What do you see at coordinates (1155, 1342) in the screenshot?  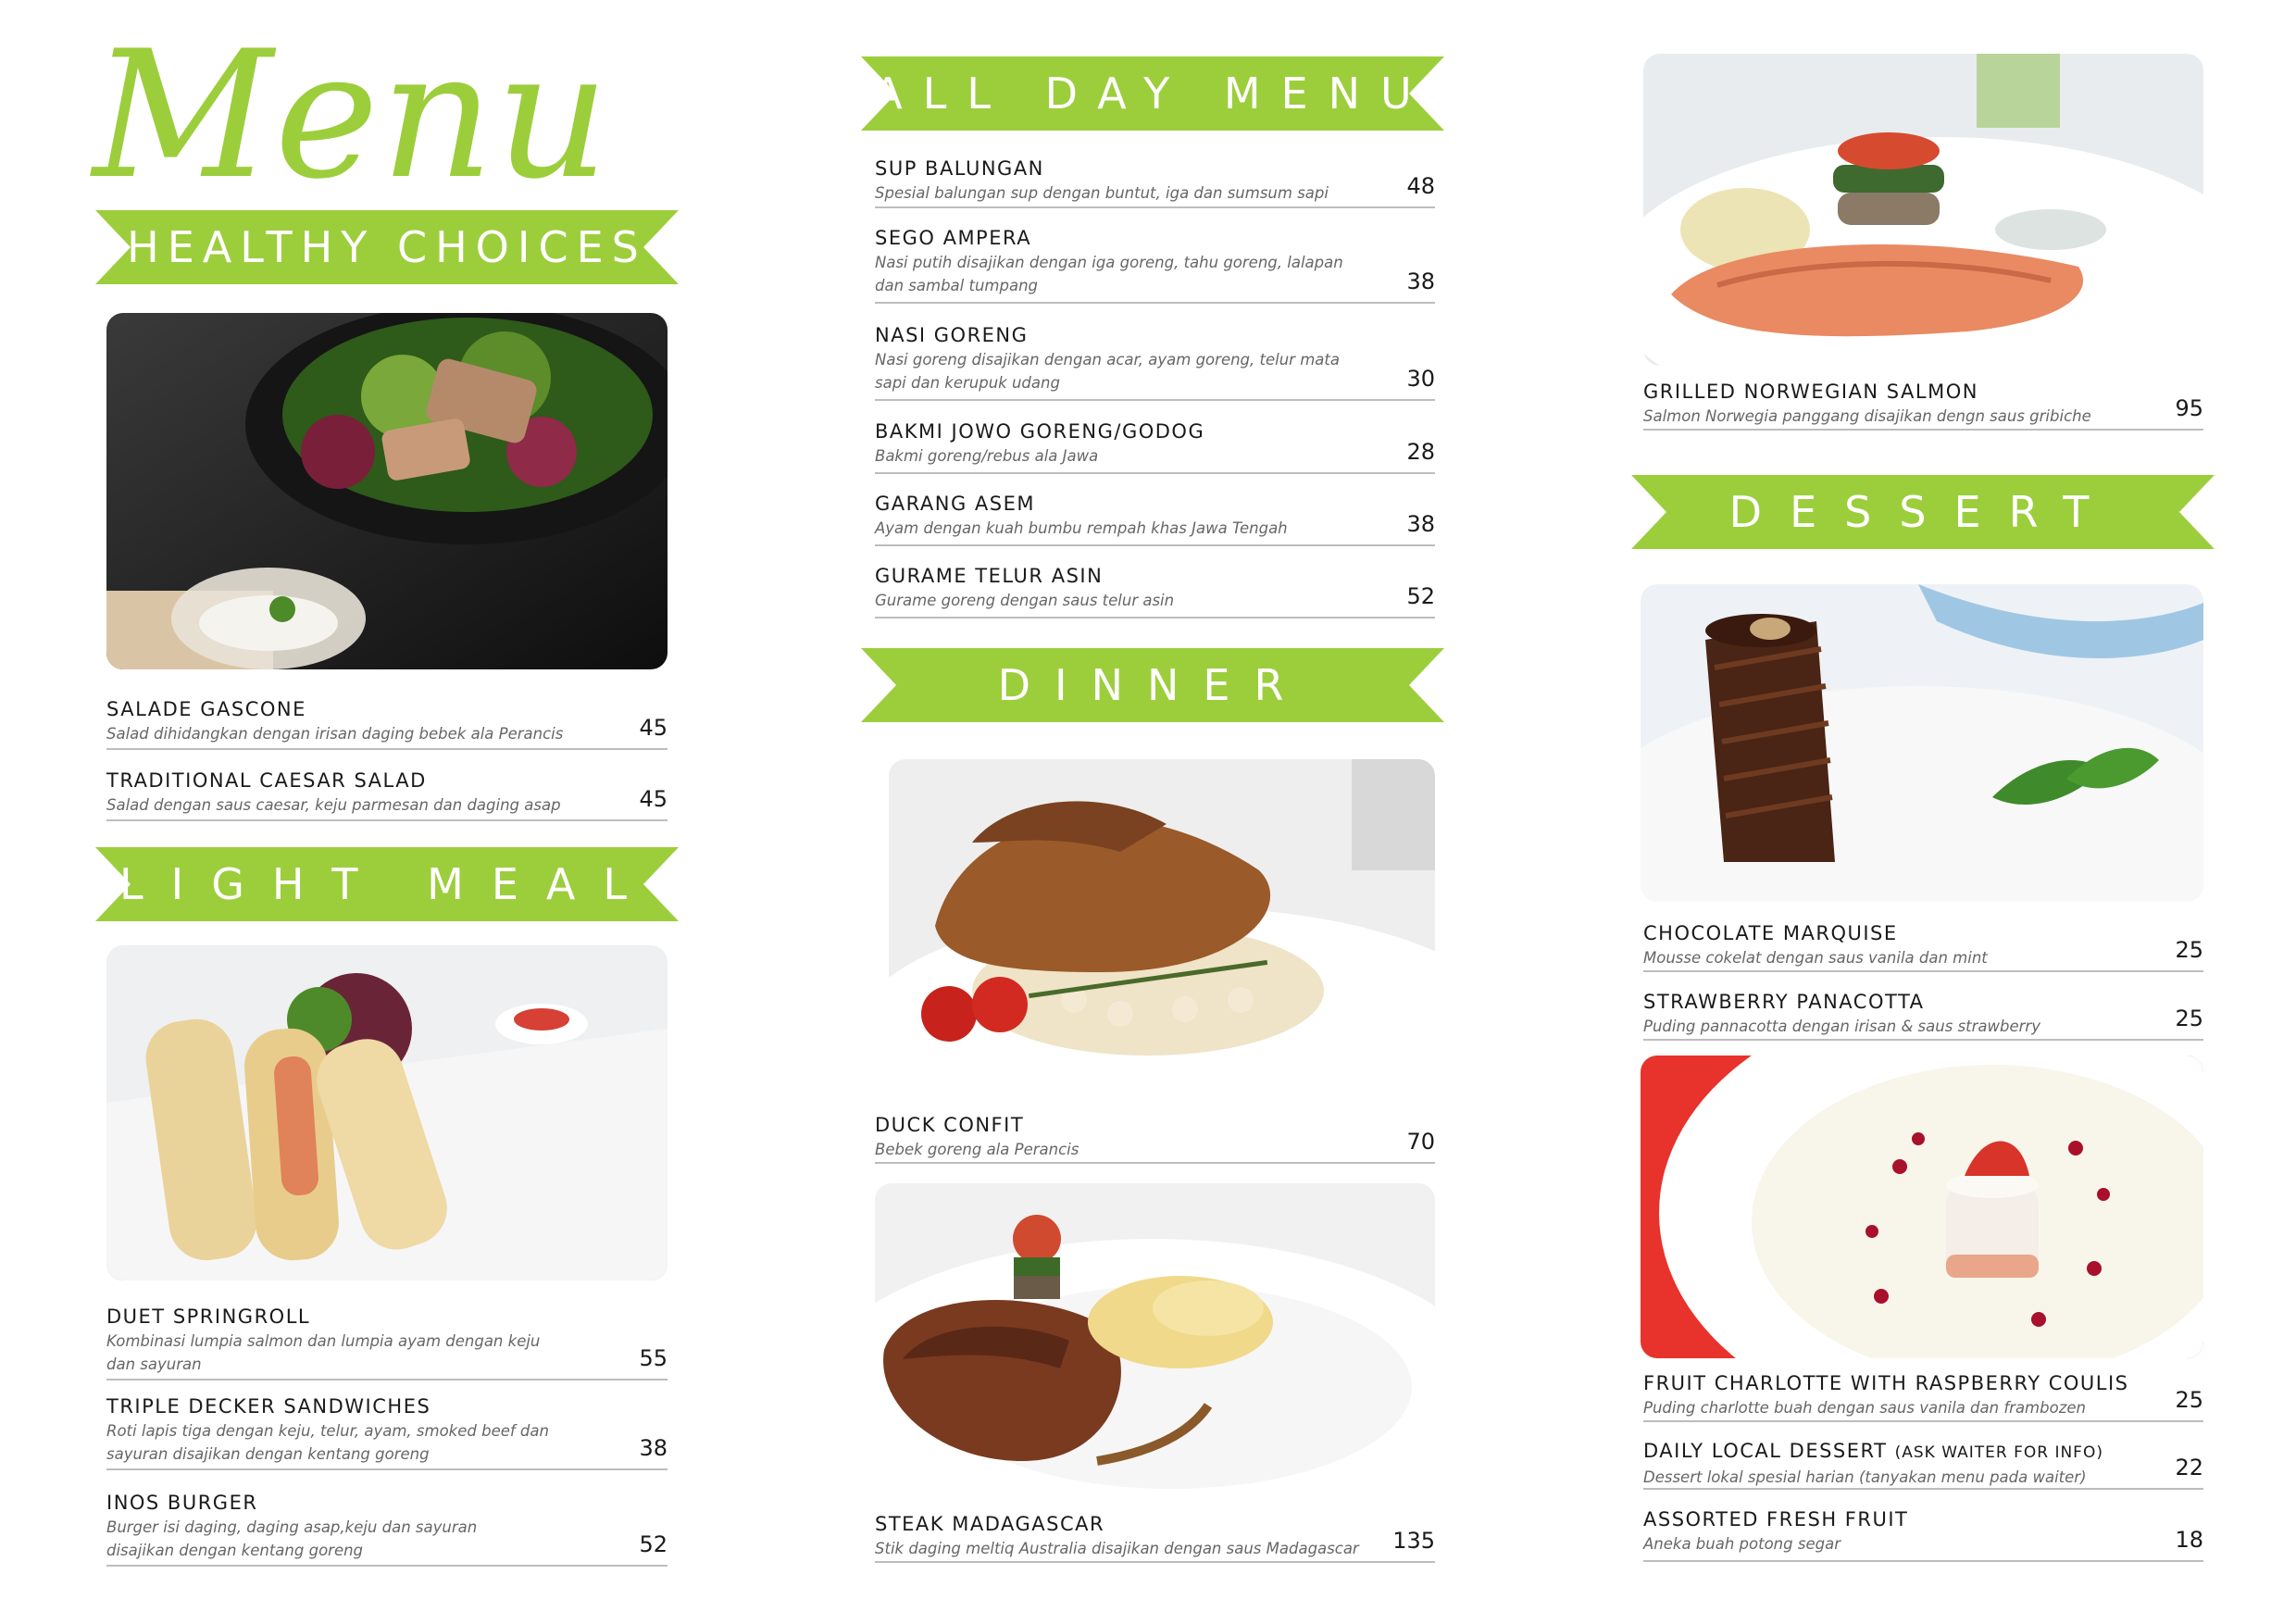 I see `photo-steak` at bounding box center [1155, 1342].